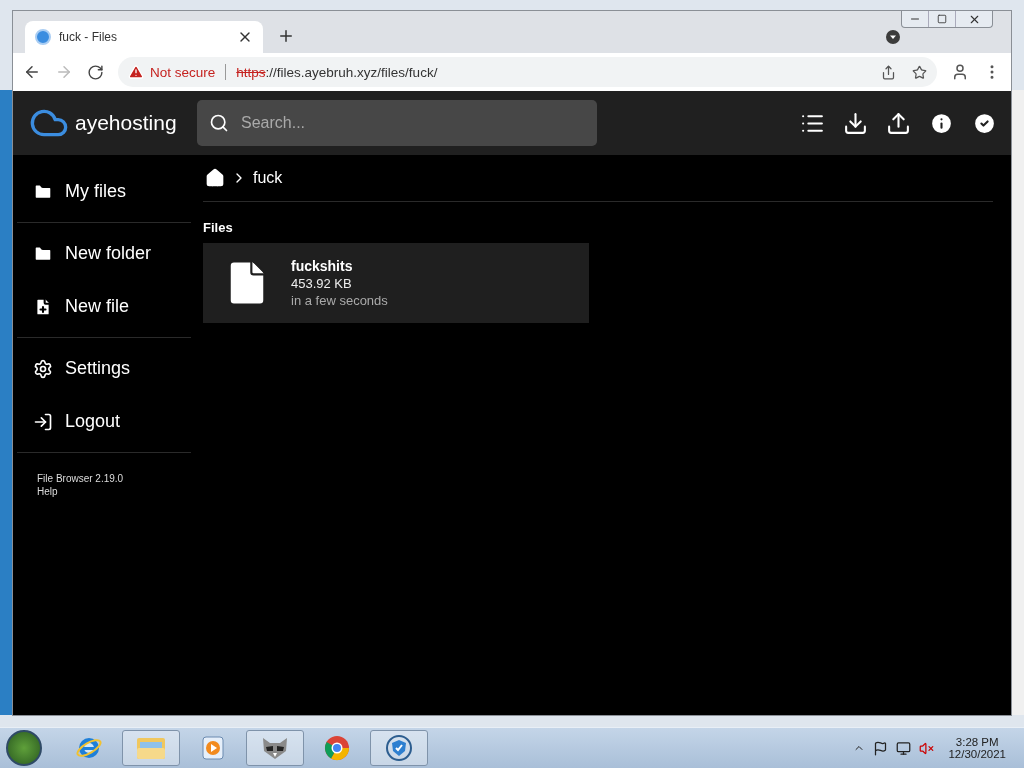  I want to click on download-icon, so click(855, 123).